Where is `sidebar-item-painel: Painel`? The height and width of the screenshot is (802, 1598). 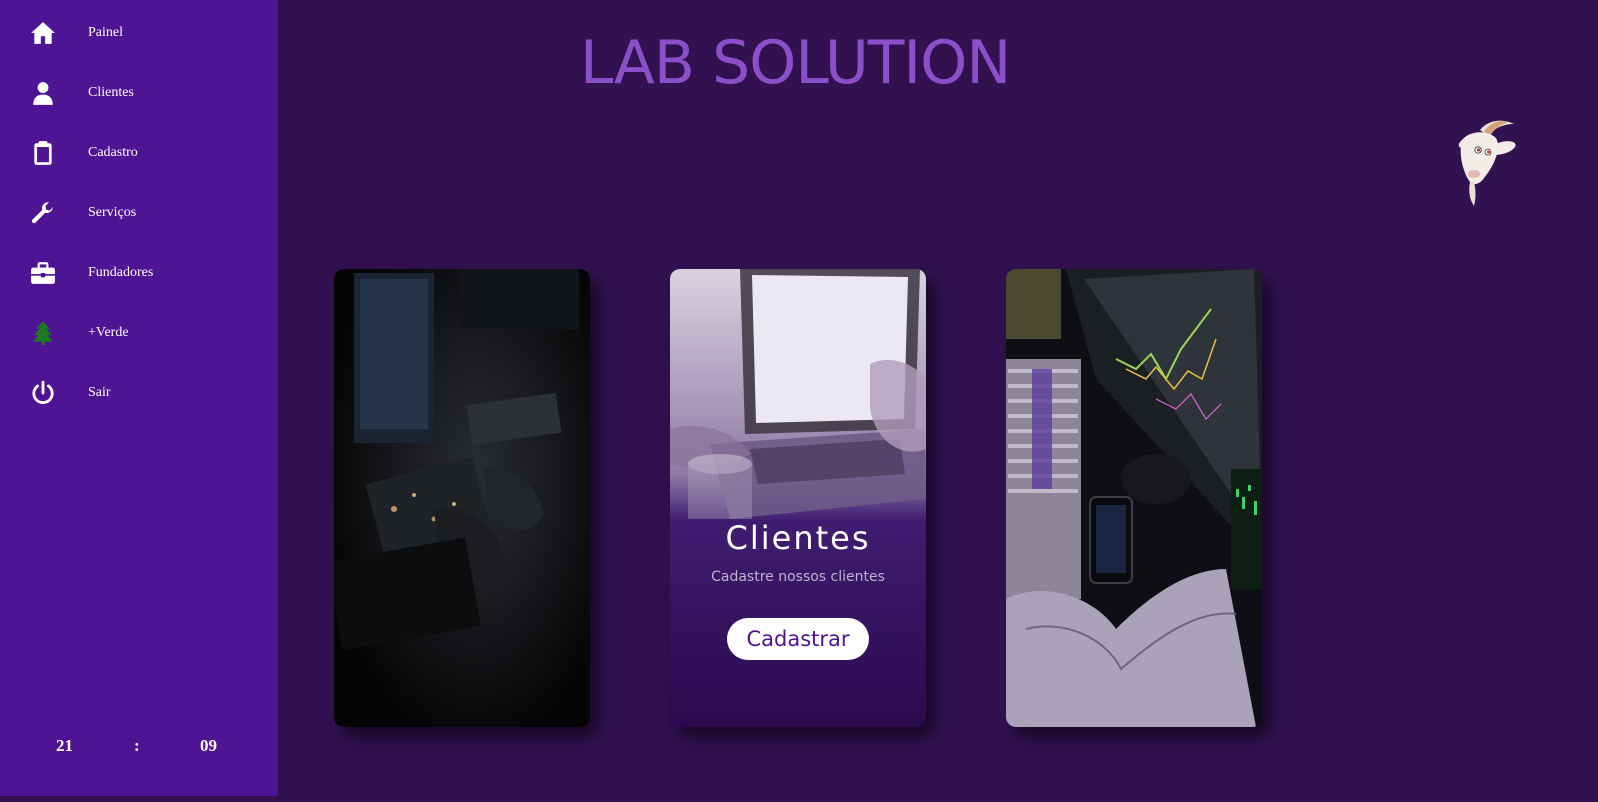
sidebar-item-painel: Painel is located at coordinates (139, 33).